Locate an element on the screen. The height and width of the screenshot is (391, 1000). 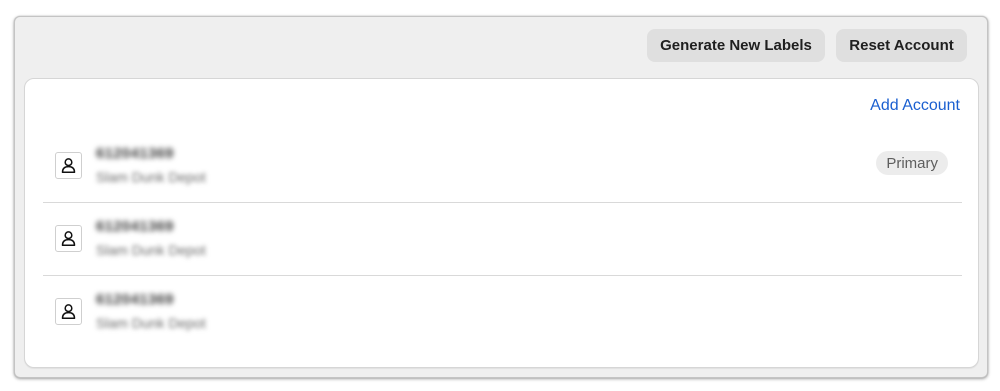
primary-badge: Primary is located at coordinates (912, 163).